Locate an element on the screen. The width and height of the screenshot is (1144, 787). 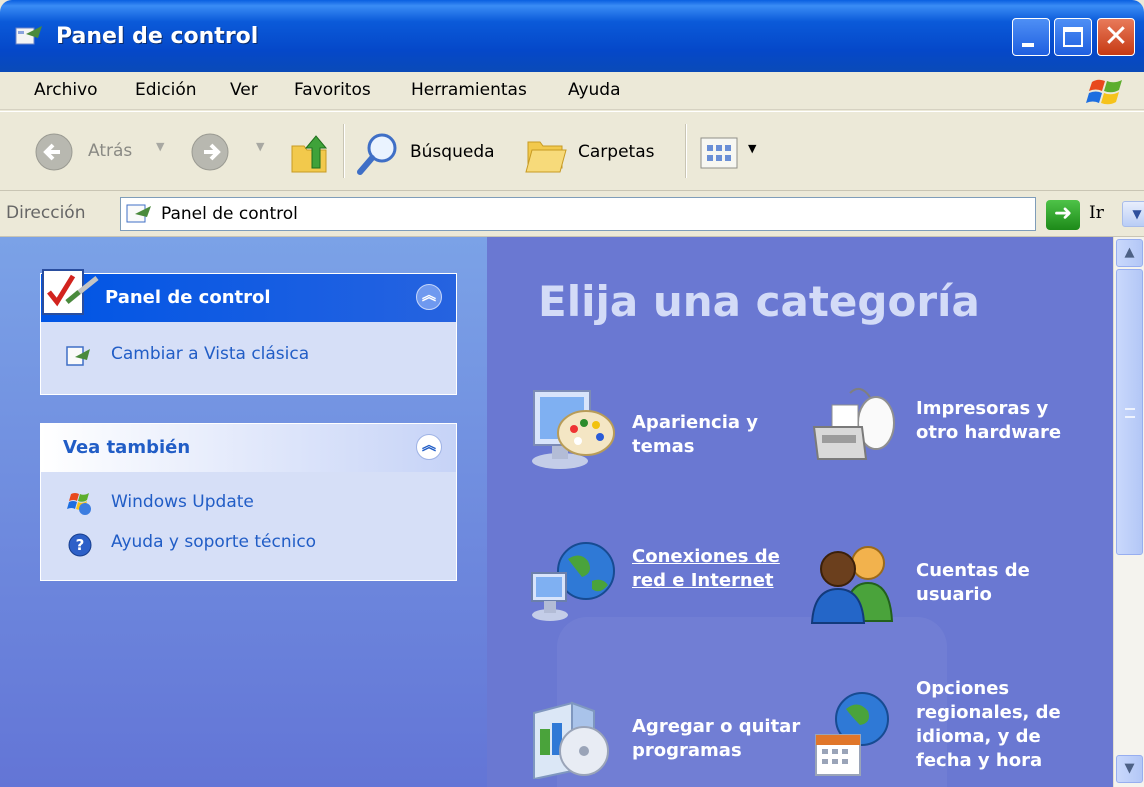
forward-dropdown-icon: ▼ is located at coordinates (260, 146).